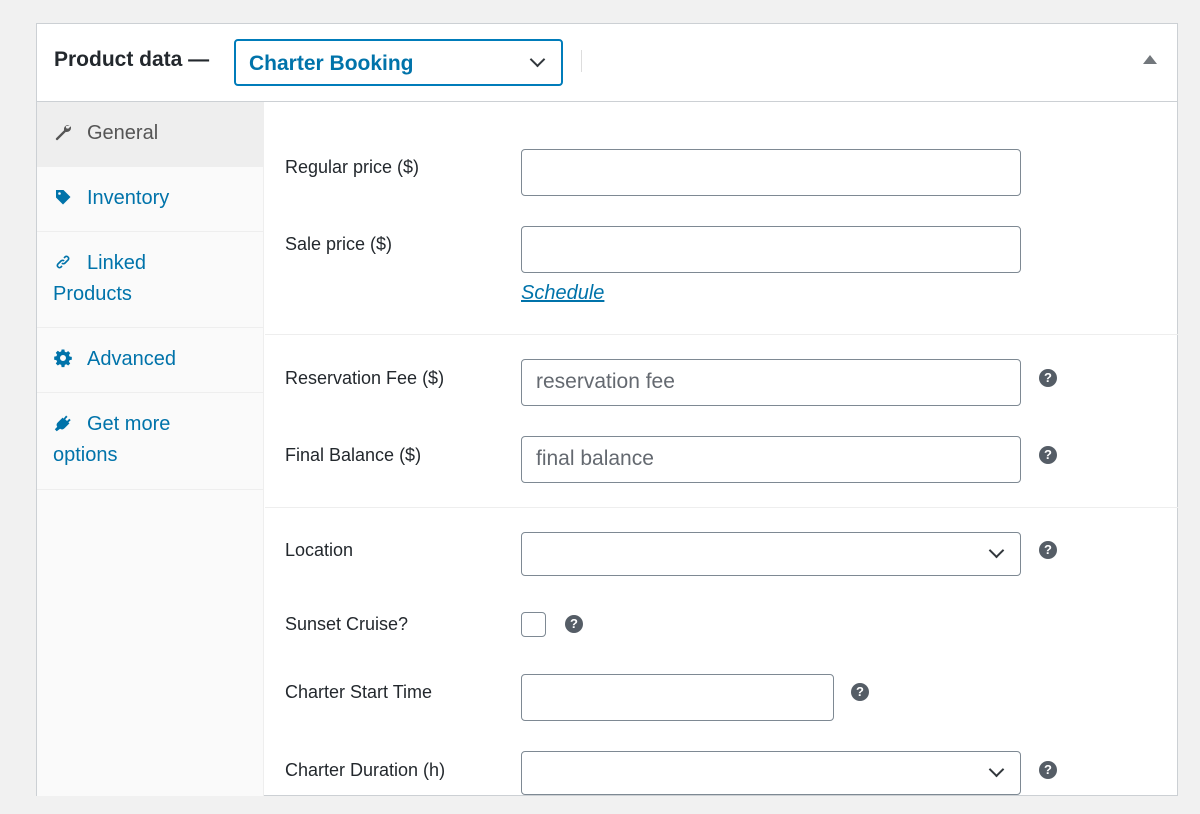 This screenshot has width=1200, height=814. I want to click on tab-label-line2: options, so click(85, 455).